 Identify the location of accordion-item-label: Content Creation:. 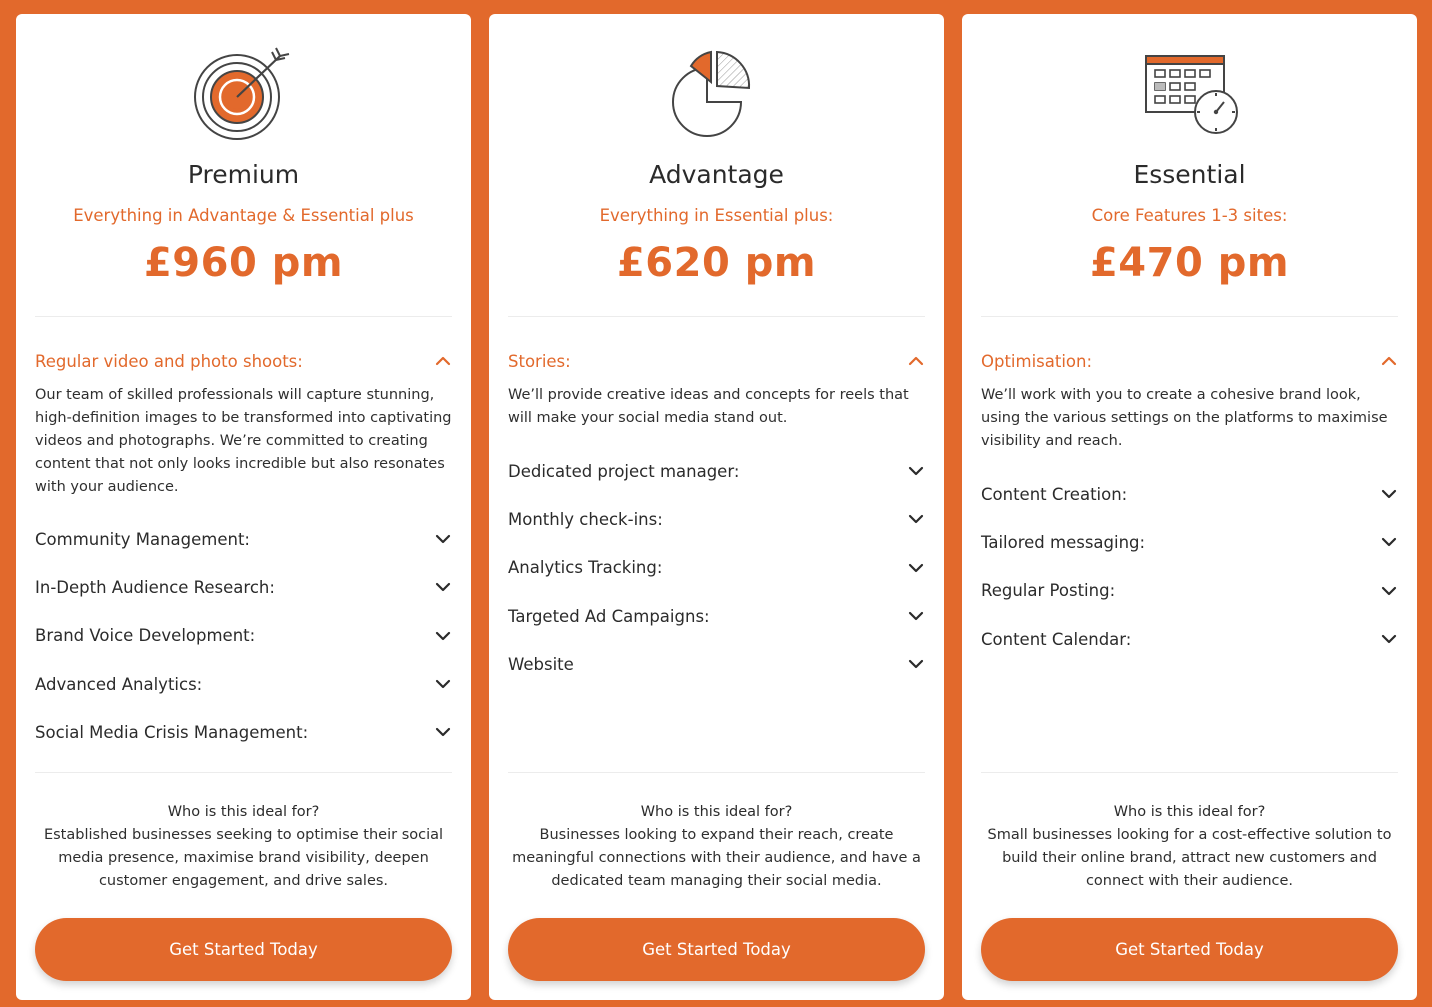
(1054, 494).